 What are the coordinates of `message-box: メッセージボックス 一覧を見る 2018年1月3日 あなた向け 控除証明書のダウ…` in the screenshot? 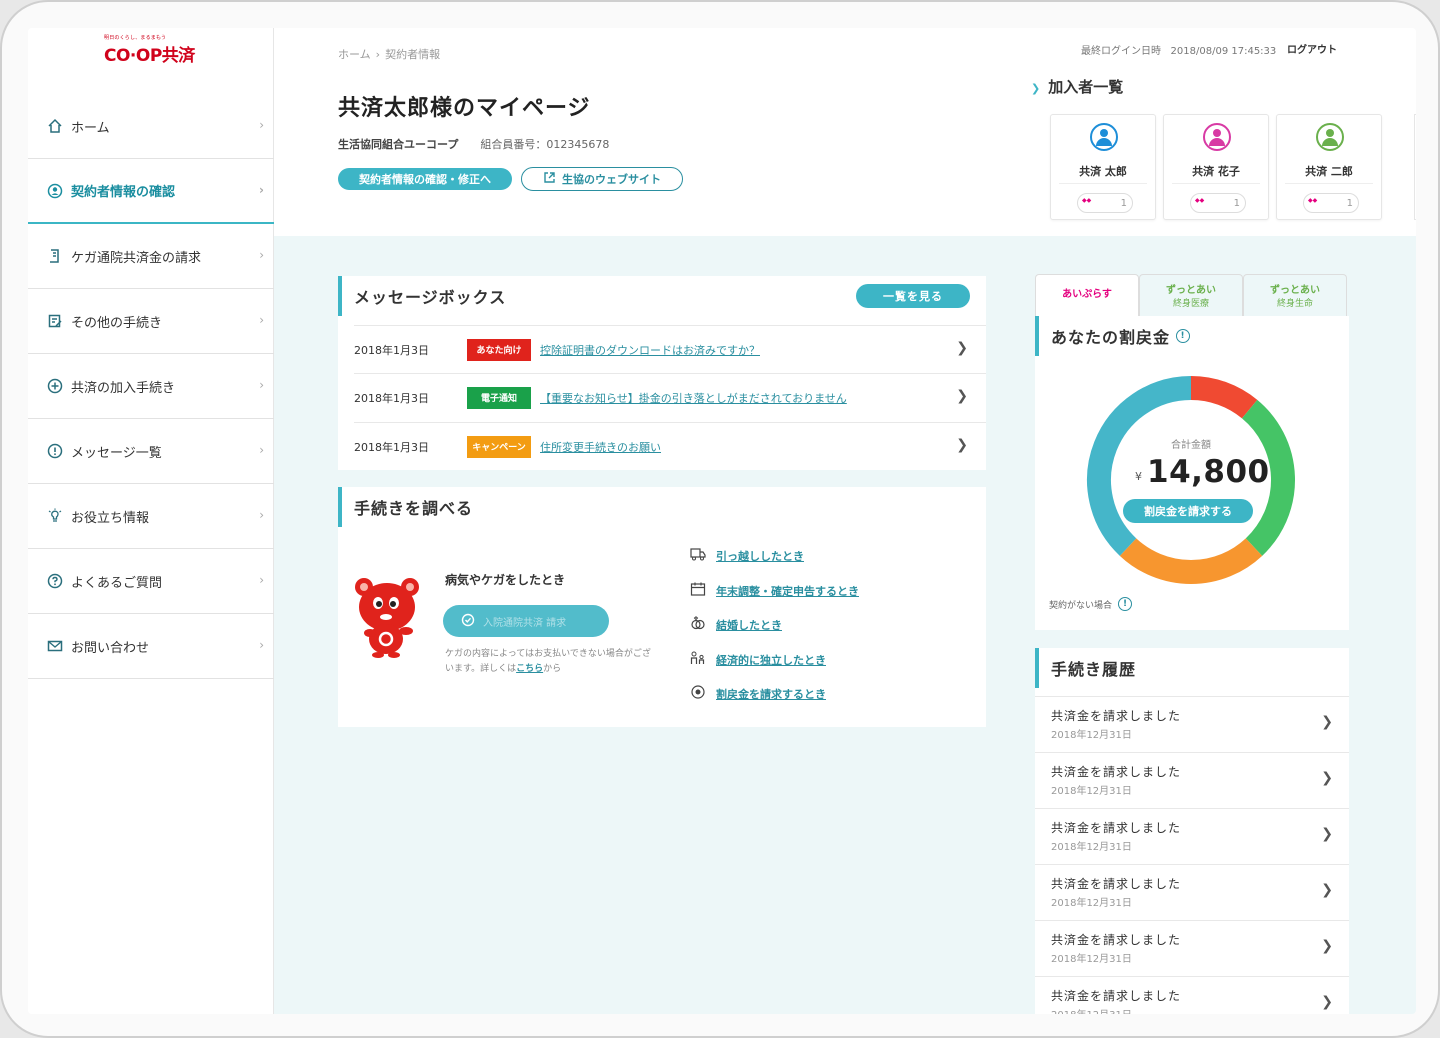 It's located at (662, 373).